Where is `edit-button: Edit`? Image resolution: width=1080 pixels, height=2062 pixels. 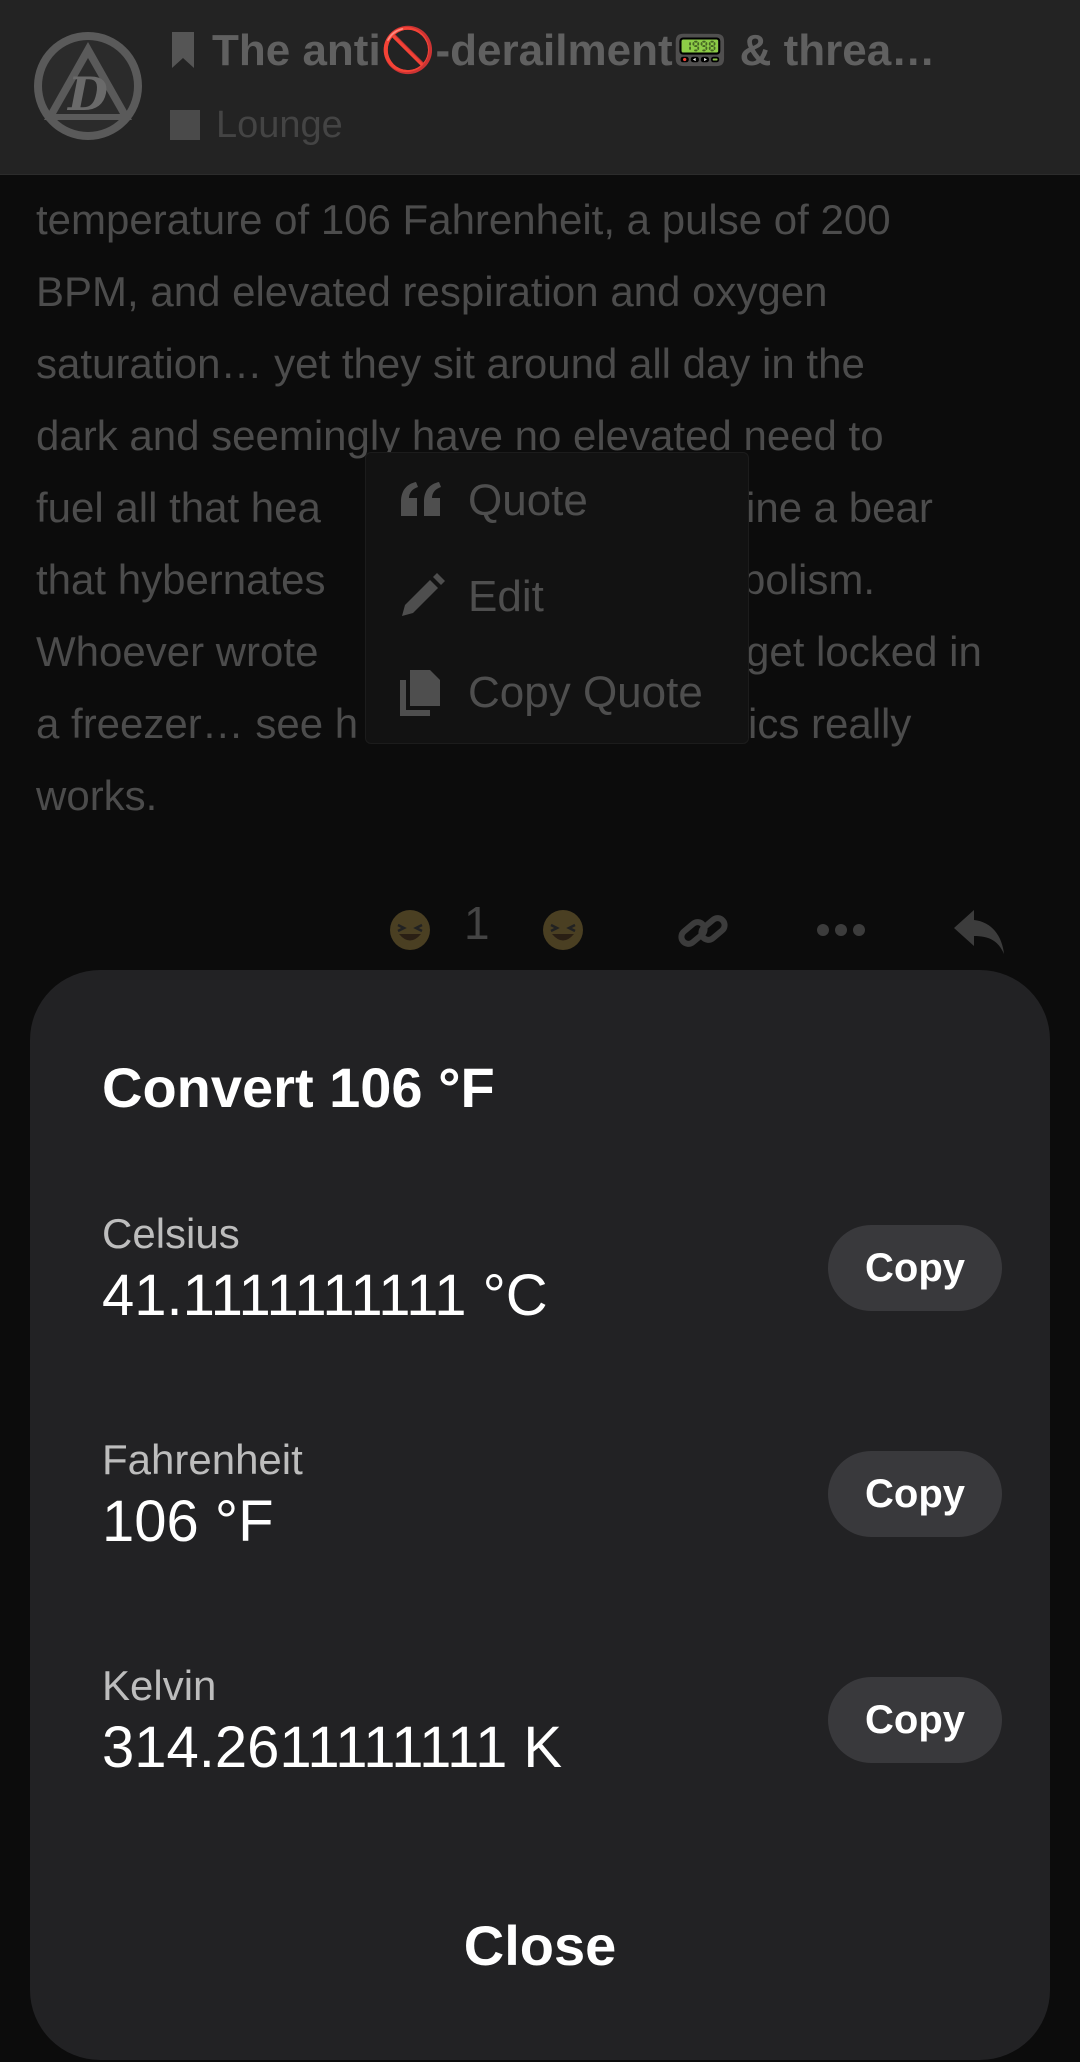 edit-button: Edit is located at coordinates (557, 597).